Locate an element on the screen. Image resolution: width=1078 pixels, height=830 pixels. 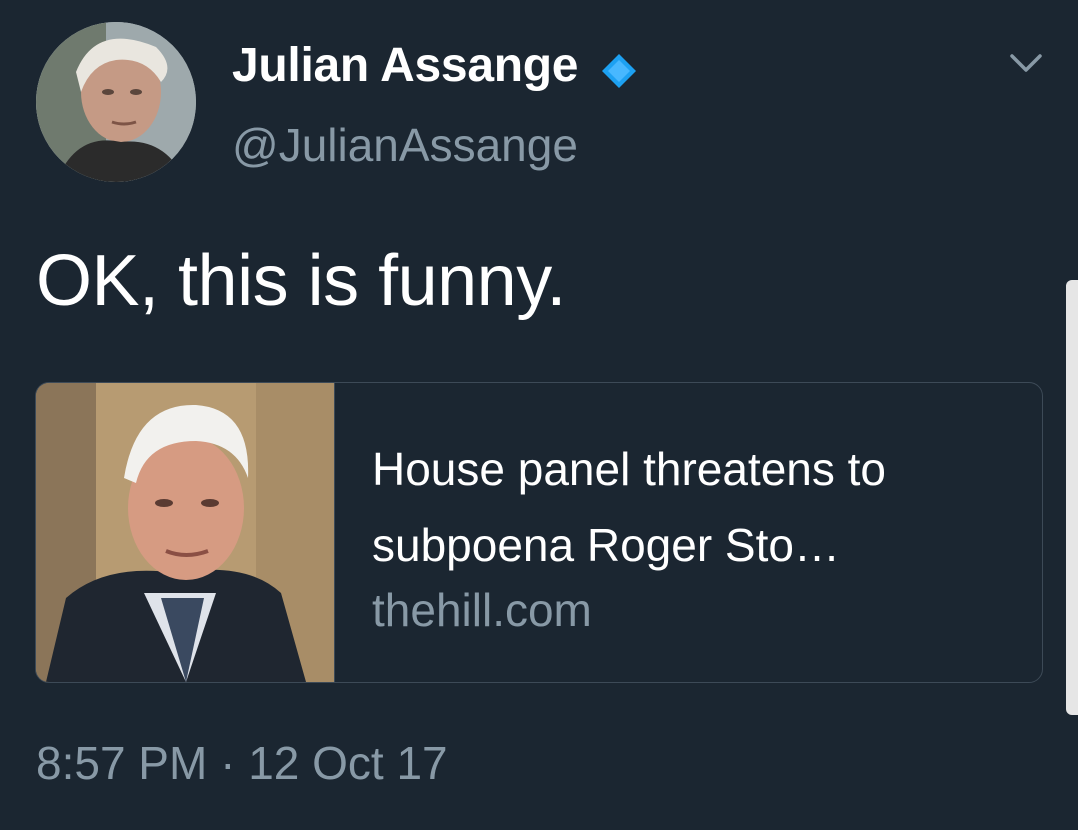
verified-badge-icon is located at coordinates (619, 67).